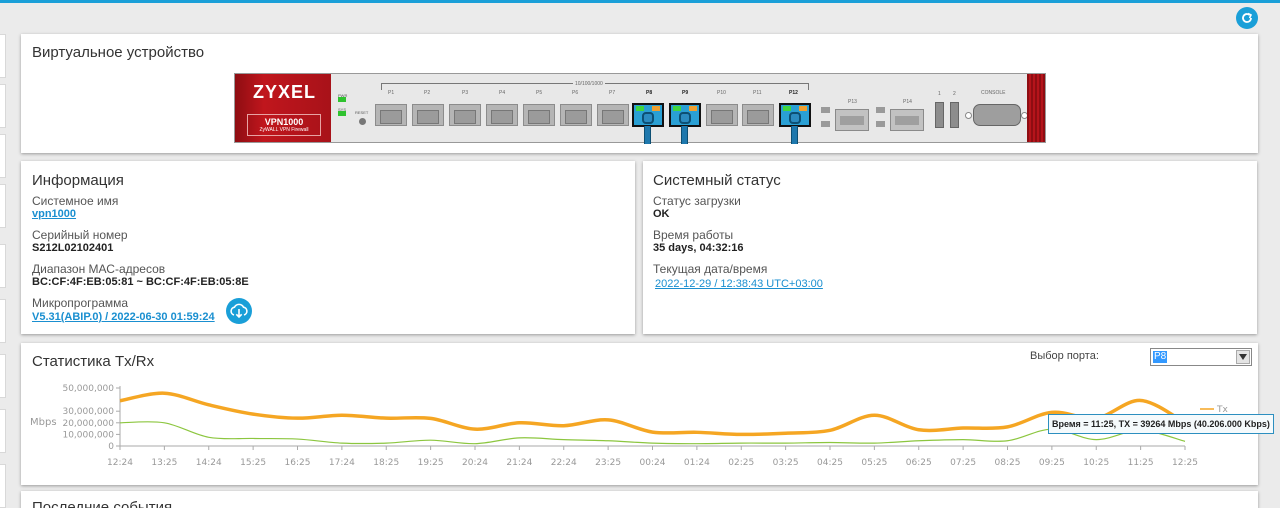 The width and height of the screenshot is (1280, 508). I want to click on top-accent-bar, so click(640, 1).